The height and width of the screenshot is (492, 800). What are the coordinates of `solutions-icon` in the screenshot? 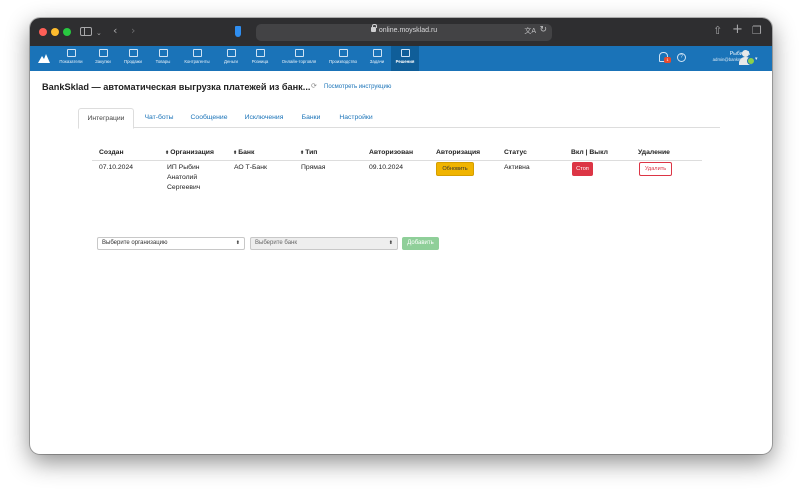 It's located at (405, 53).